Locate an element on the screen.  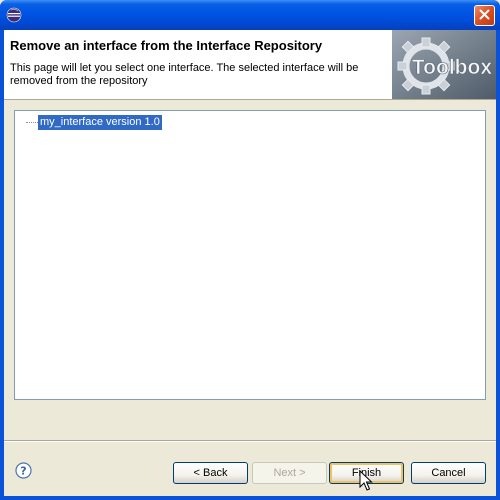
close-icon is located at coordinates (484, 16).